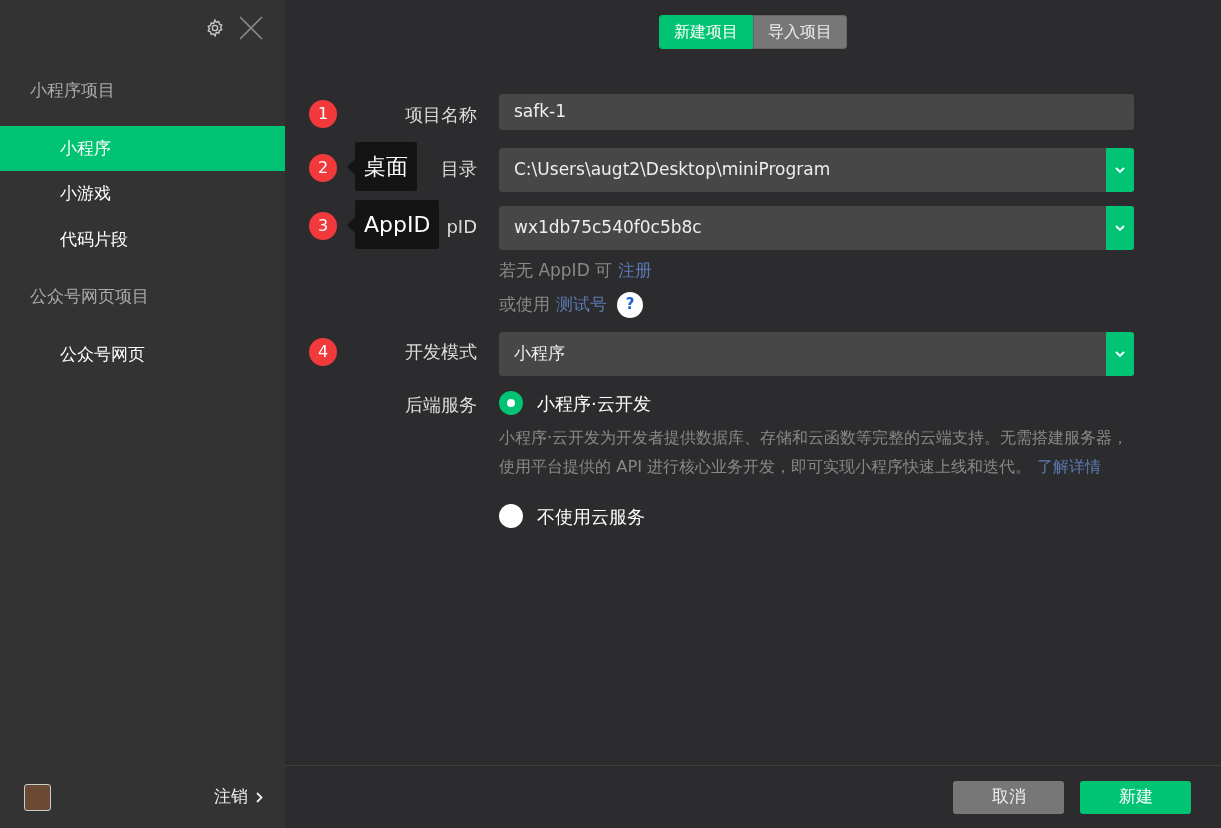  Describe the element at coordinates (382, 166) in the screenshot. I see `tooltip: 桌面` at that location.